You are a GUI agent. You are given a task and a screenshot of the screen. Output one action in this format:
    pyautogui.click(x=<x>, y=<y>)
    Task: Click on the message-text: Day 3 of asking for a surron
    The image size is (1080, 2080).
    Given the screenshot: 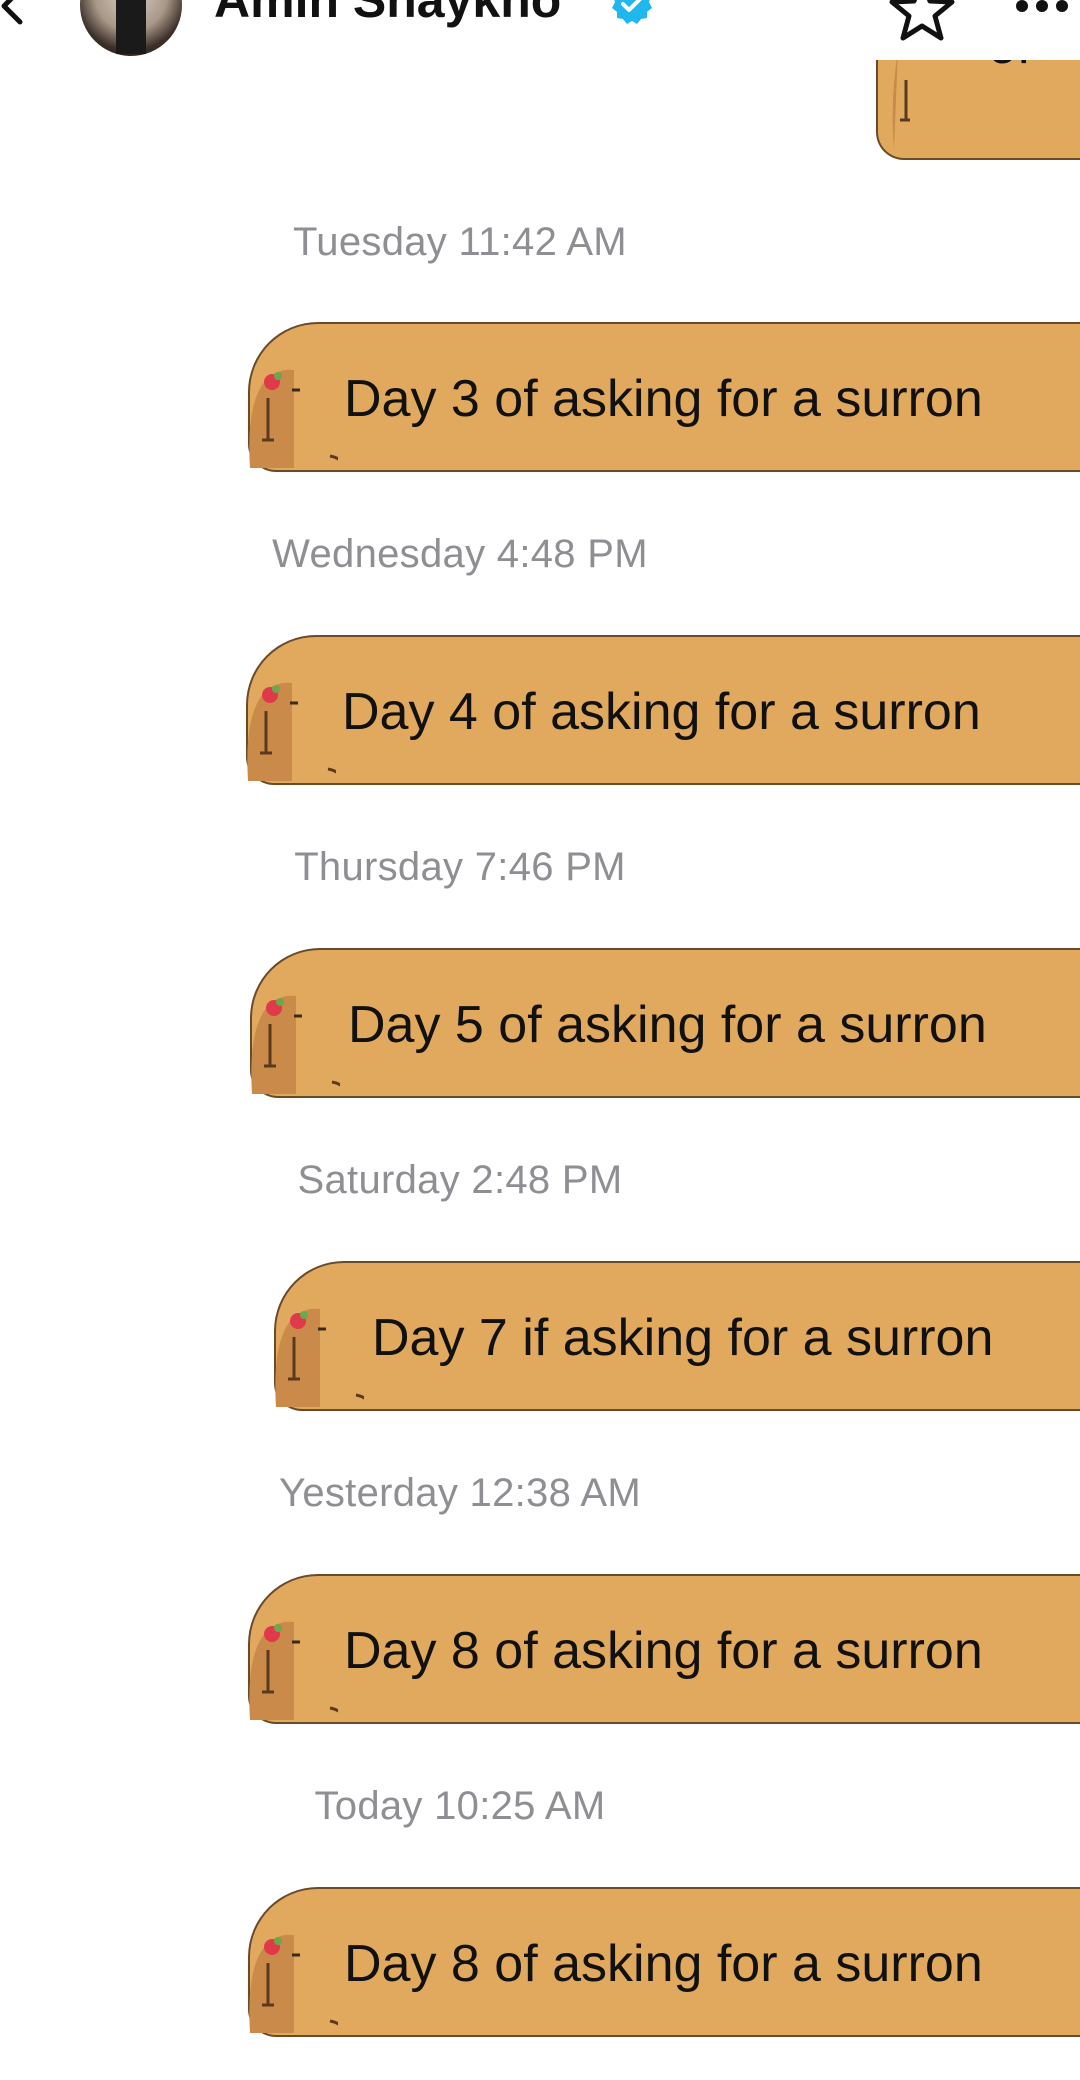 What is the action you would take?
    pyautogui.click(x=663, y=399)
    